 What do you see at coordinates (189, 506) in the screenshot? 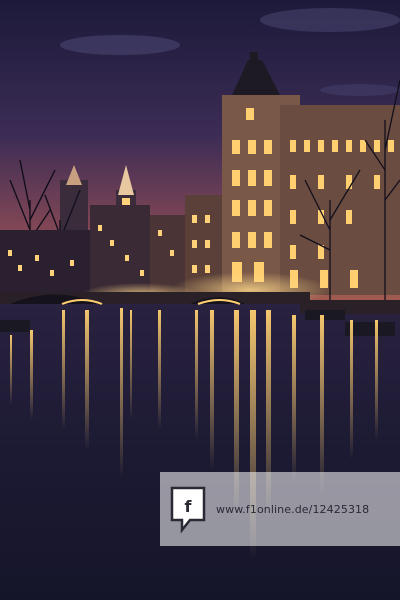
I see `svg-text: f` at bounding box center [189, 506].